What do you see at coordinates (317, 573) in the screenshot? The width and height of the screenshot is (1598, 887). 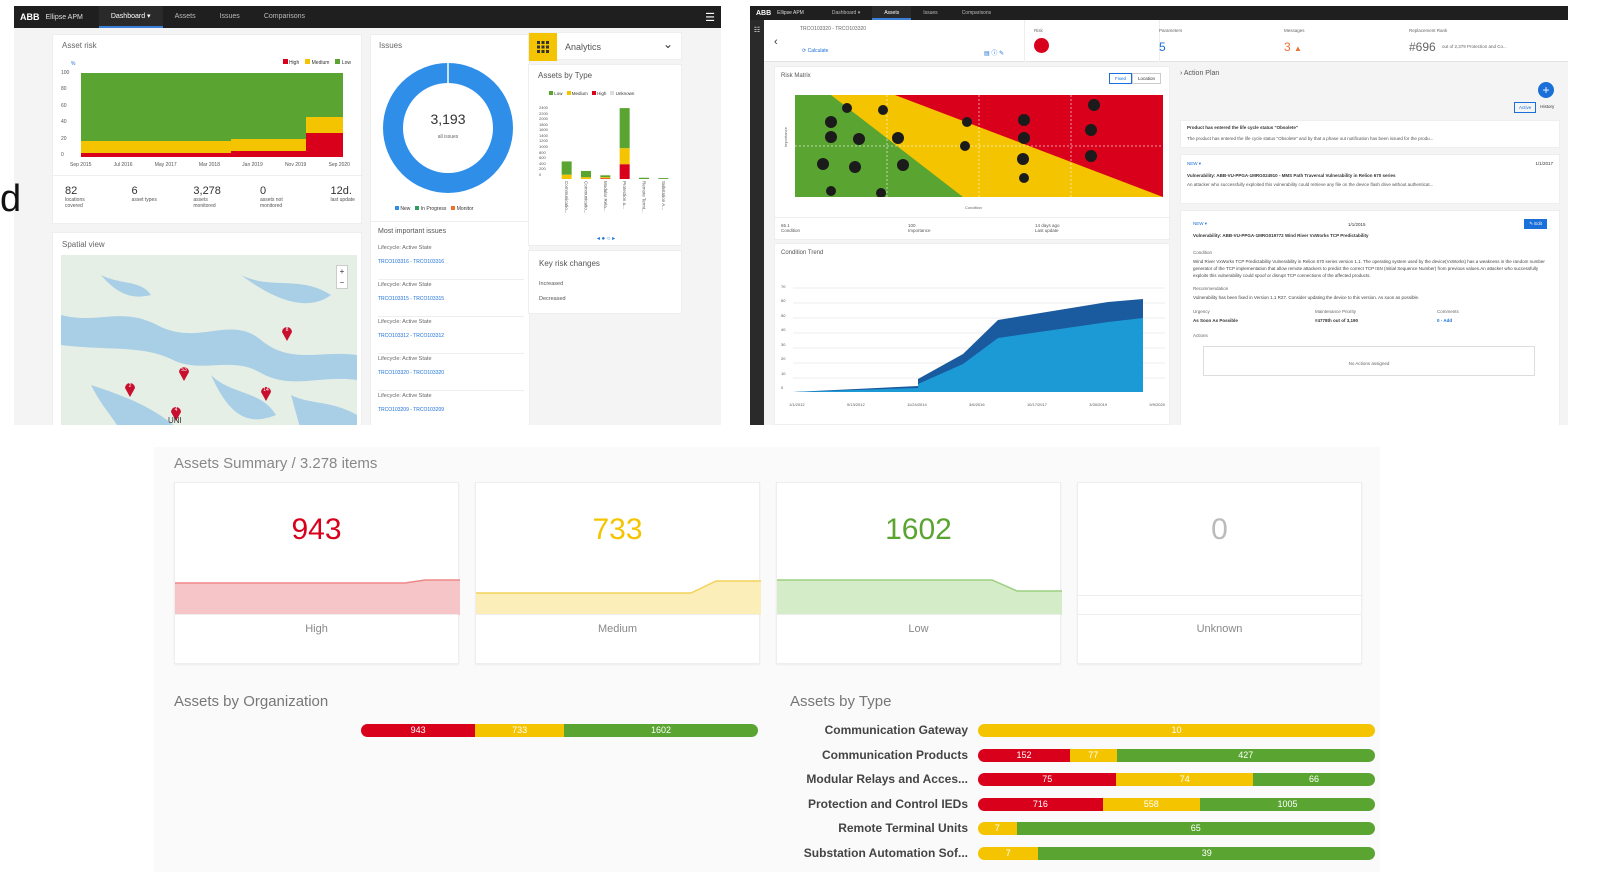 I see `summary-card-high: 943 High` at bounding box center [317, 573].